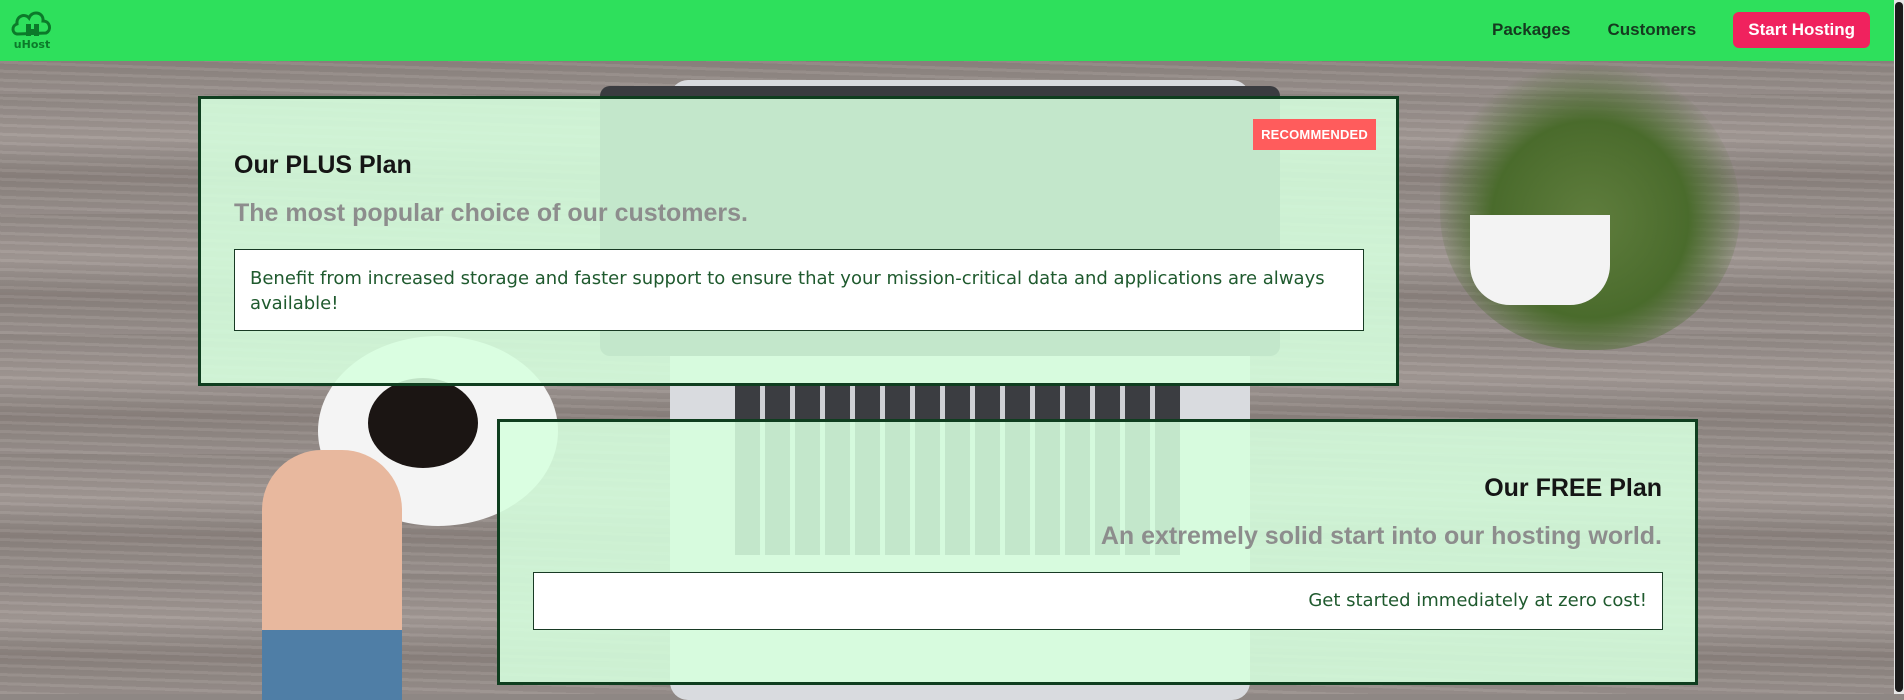  I want to click on background-sleeve, so click(332, 665).